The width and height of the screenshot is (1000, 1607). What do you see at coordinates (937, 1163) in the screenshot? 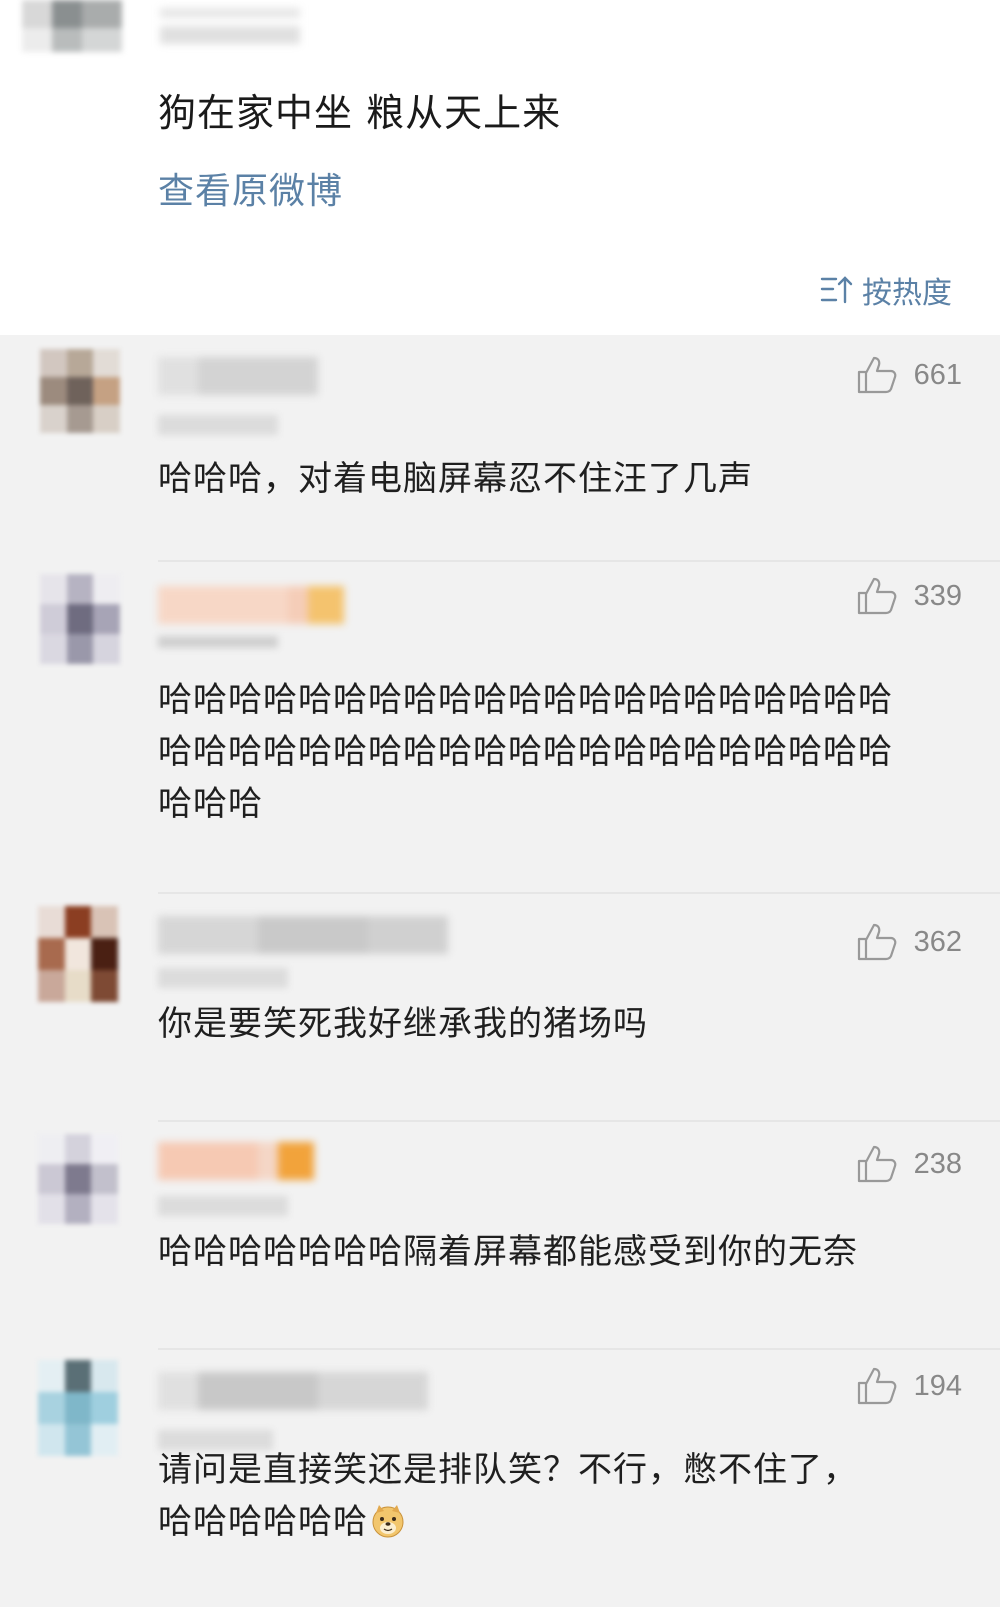
I see `like-count: 238` at bounding box center [937, 1163].